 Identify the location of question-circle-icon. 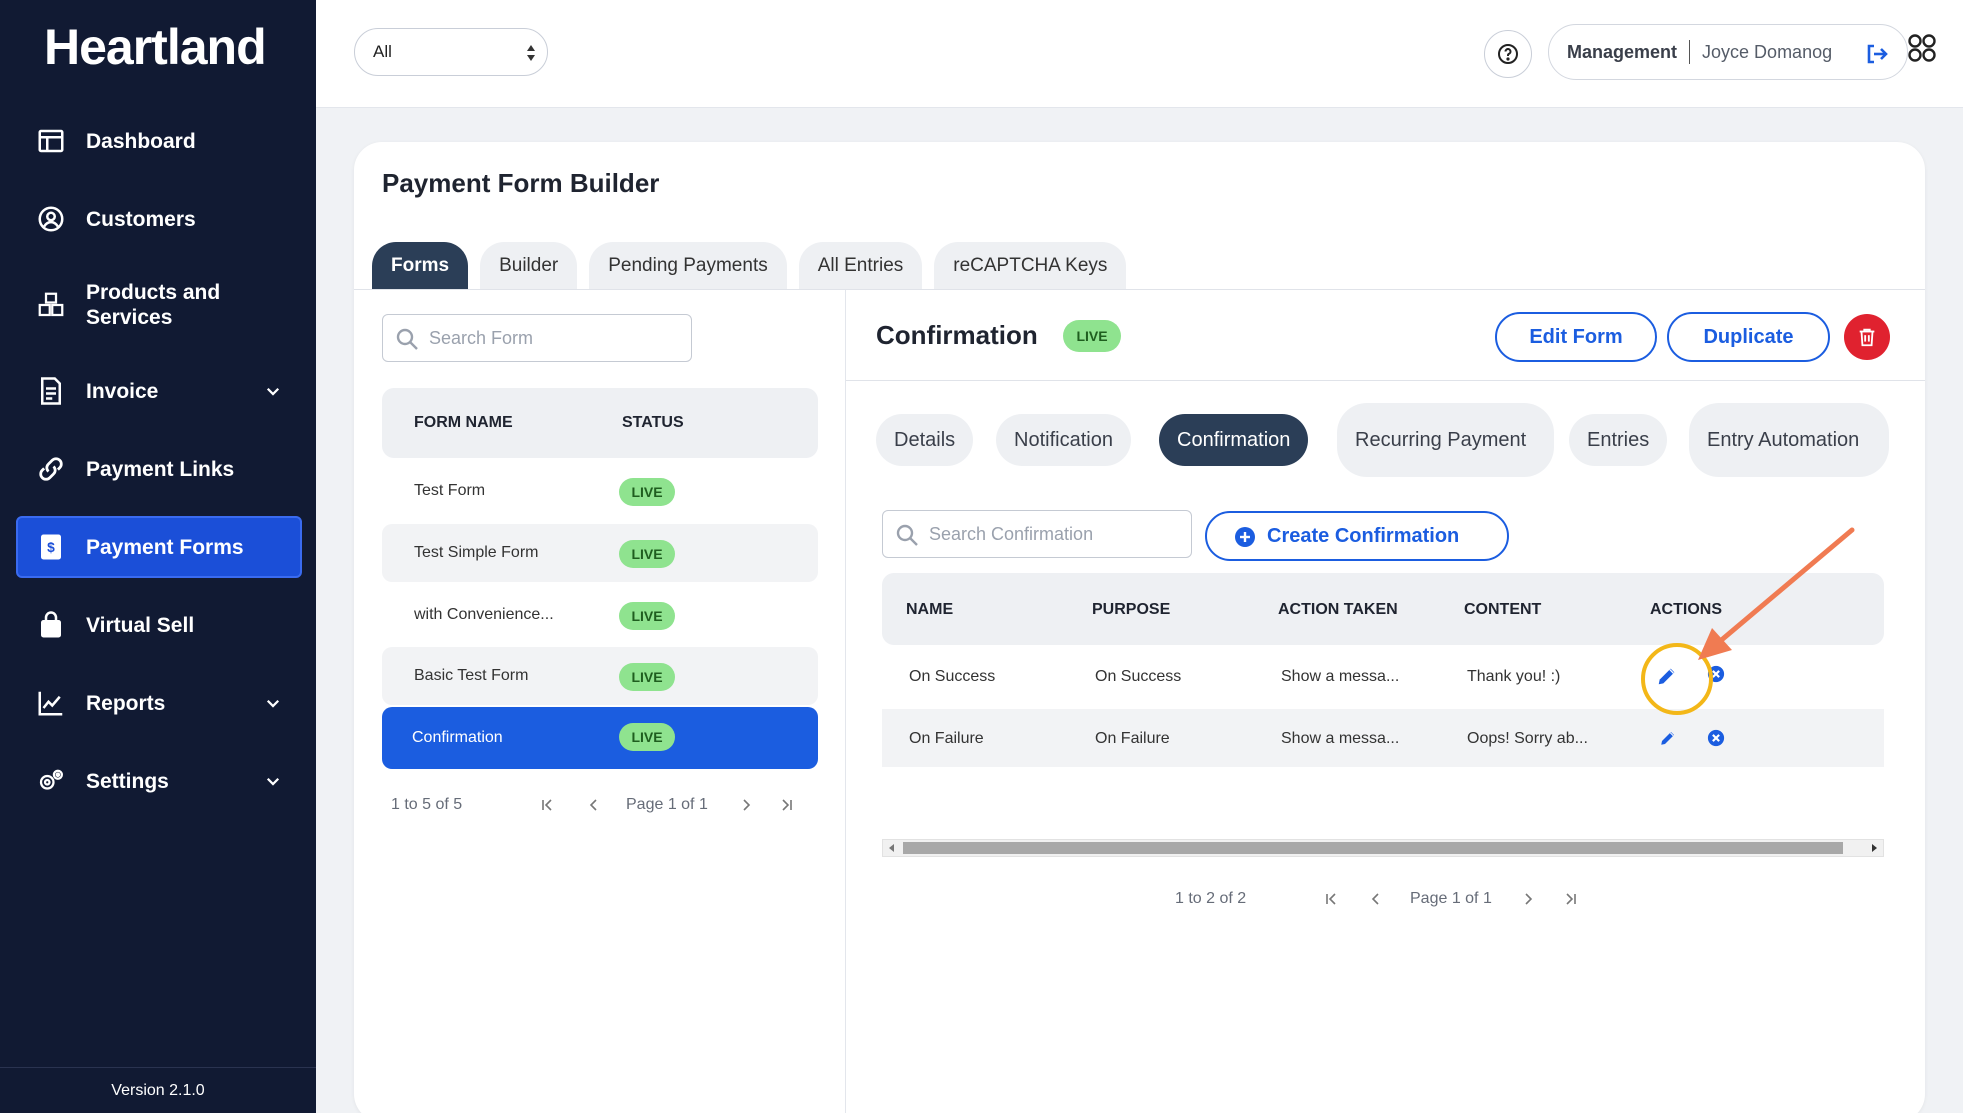
(1508, 54).